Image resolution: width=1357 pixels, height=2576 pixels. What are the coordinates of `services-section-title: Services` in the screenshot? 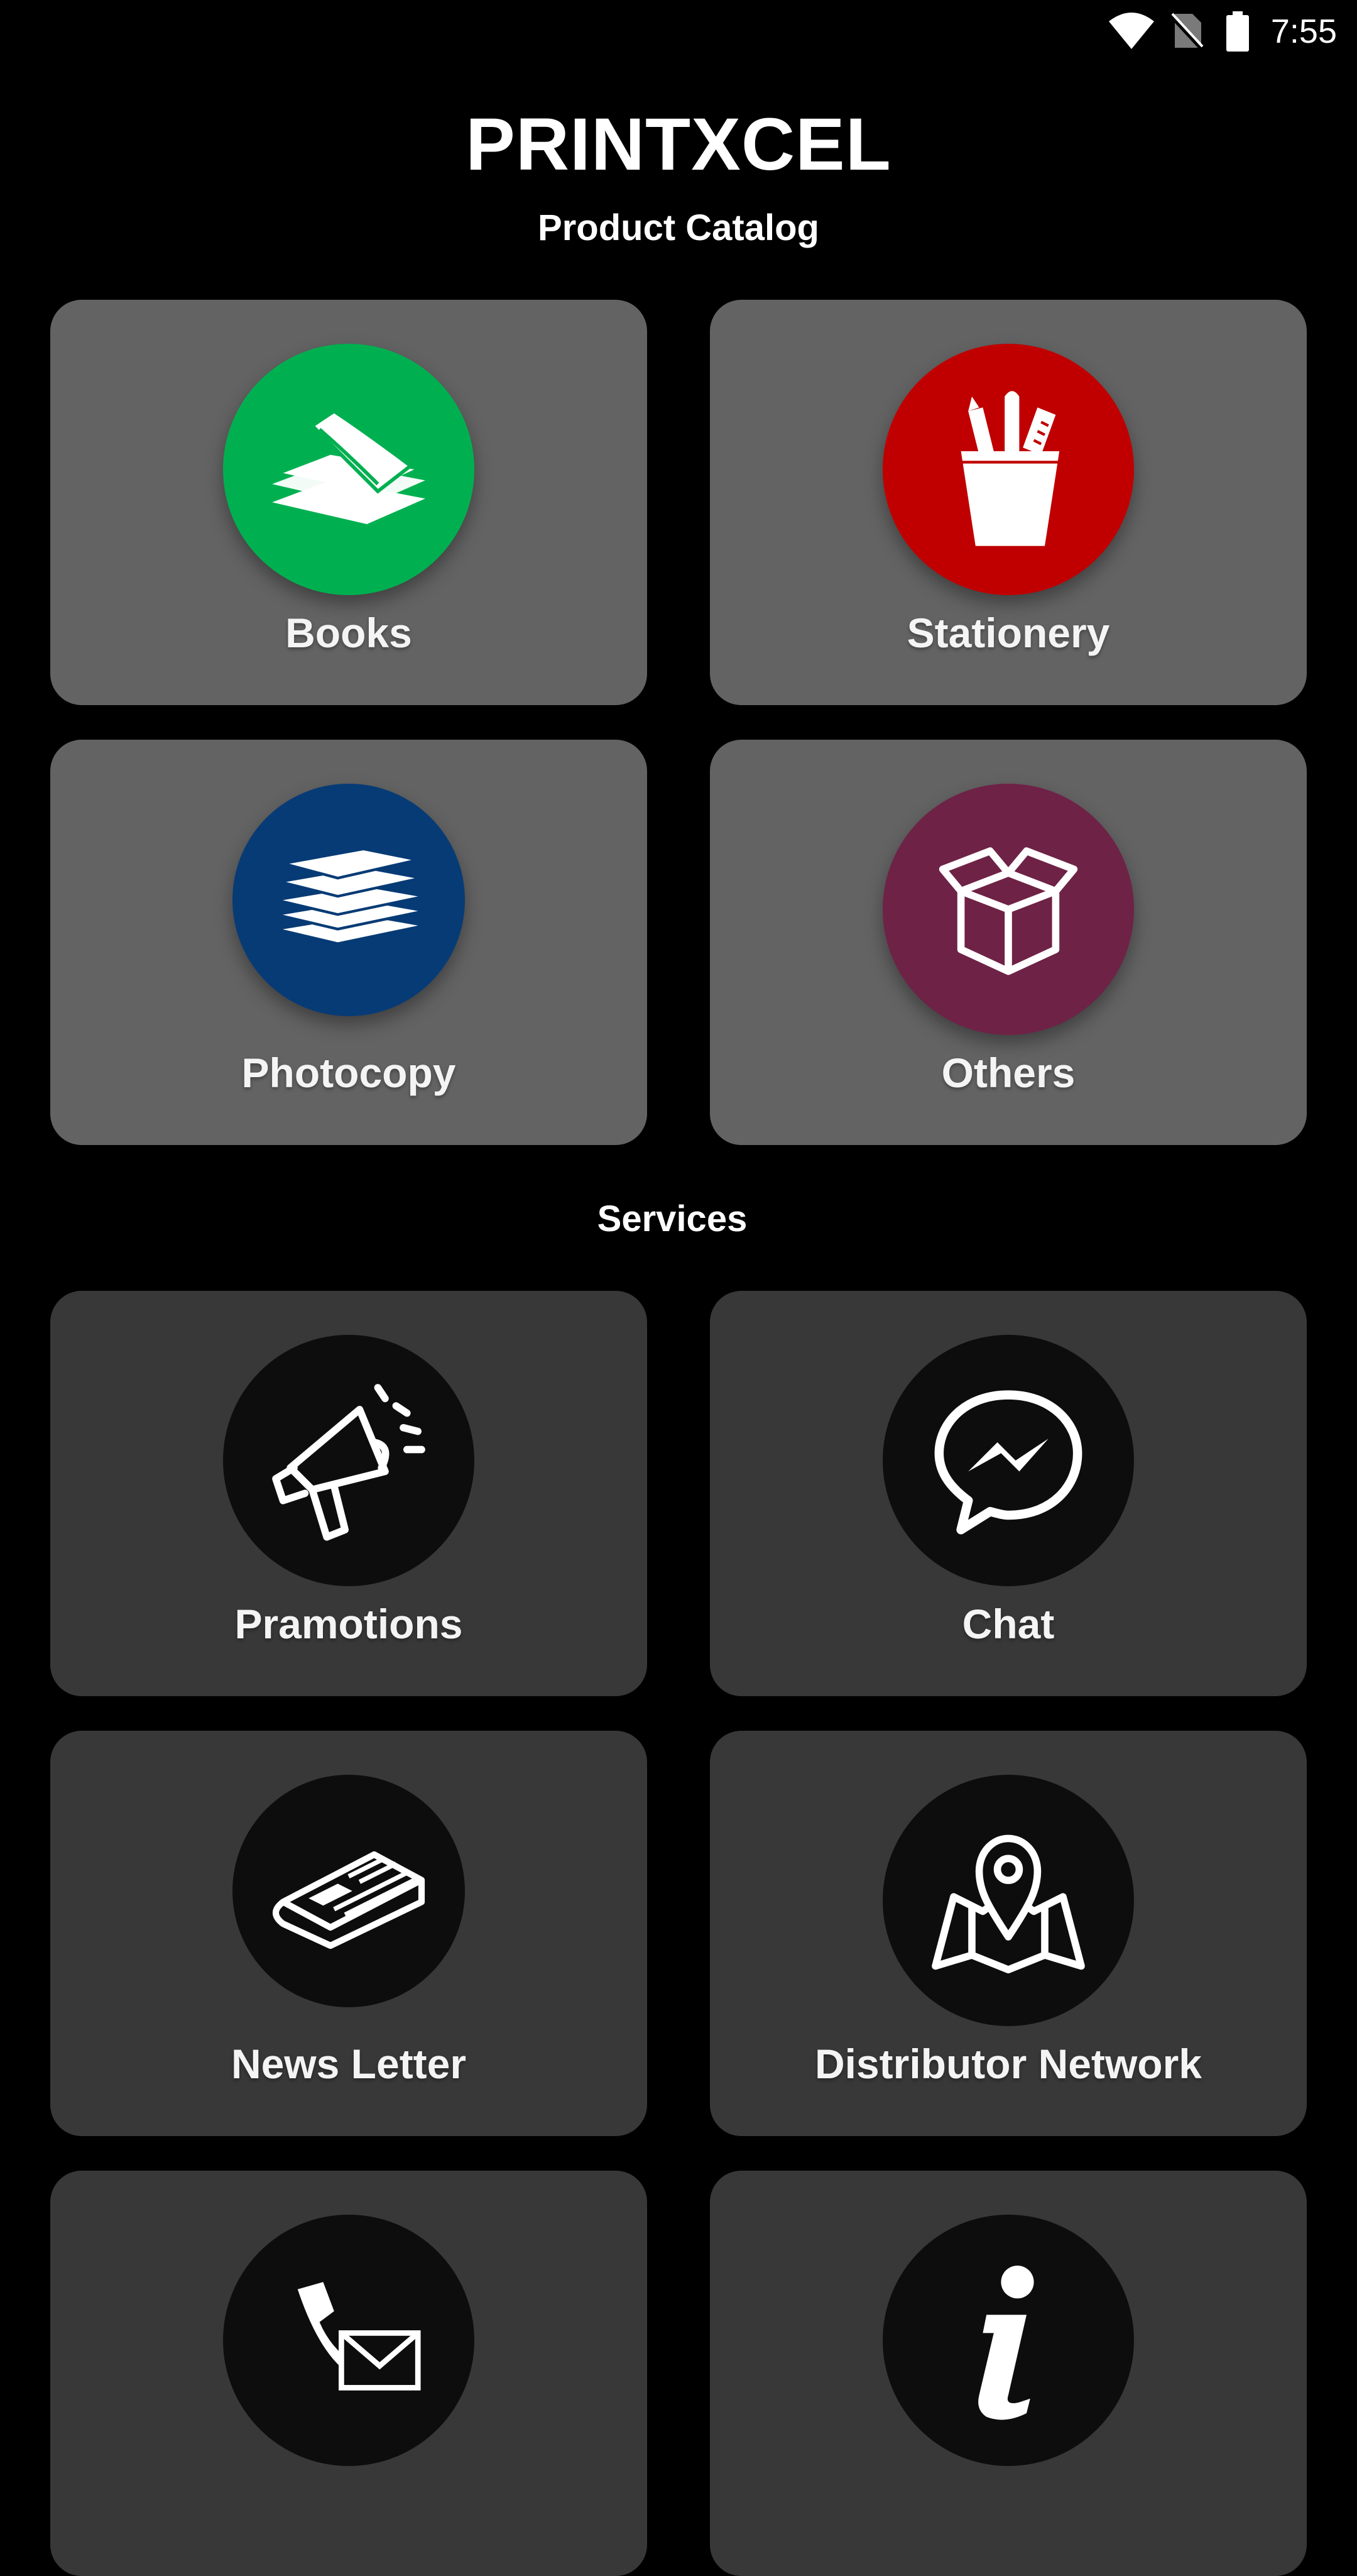 It's located at (672, 1218).